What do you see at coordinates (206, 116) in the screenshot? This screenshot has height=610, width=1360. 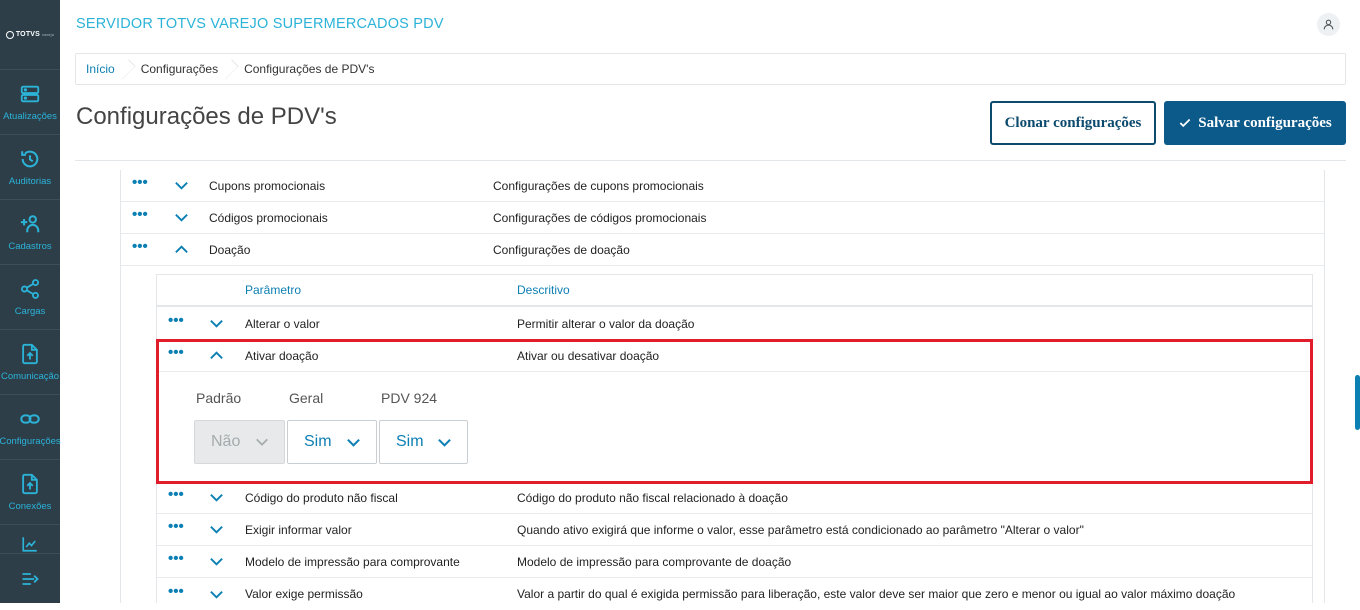 I see `page-title: Configurações de PDV's` at bounding box center [206, 116].